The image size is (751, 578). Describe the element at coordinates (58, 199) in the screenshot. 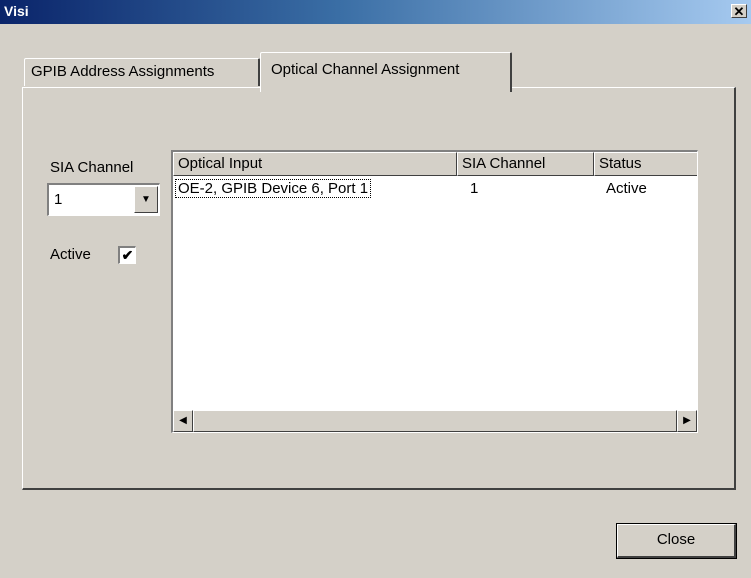

I see `sia-channel-value: 1` at that location.